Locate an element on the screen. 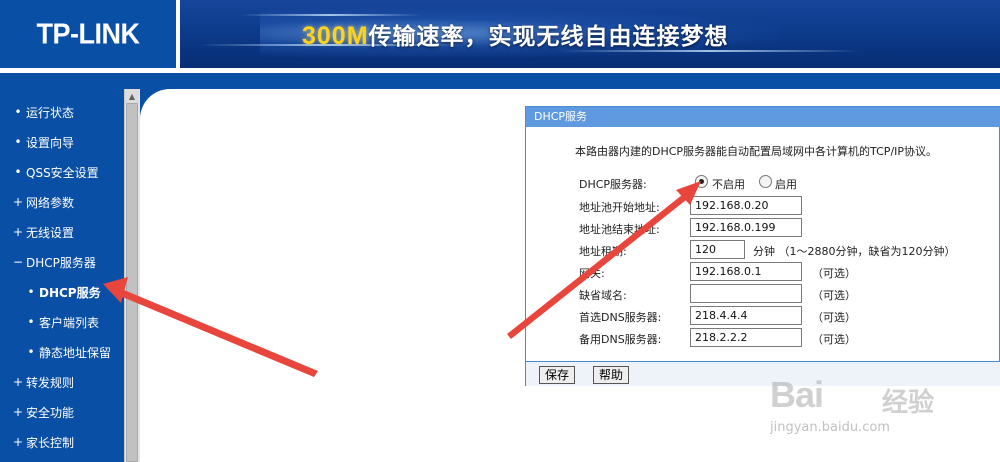 The height and width of the screenshot is (462, 1000). sidebar-item-setup-wizard: • 设置向导 is located at coordinates (37, 142).